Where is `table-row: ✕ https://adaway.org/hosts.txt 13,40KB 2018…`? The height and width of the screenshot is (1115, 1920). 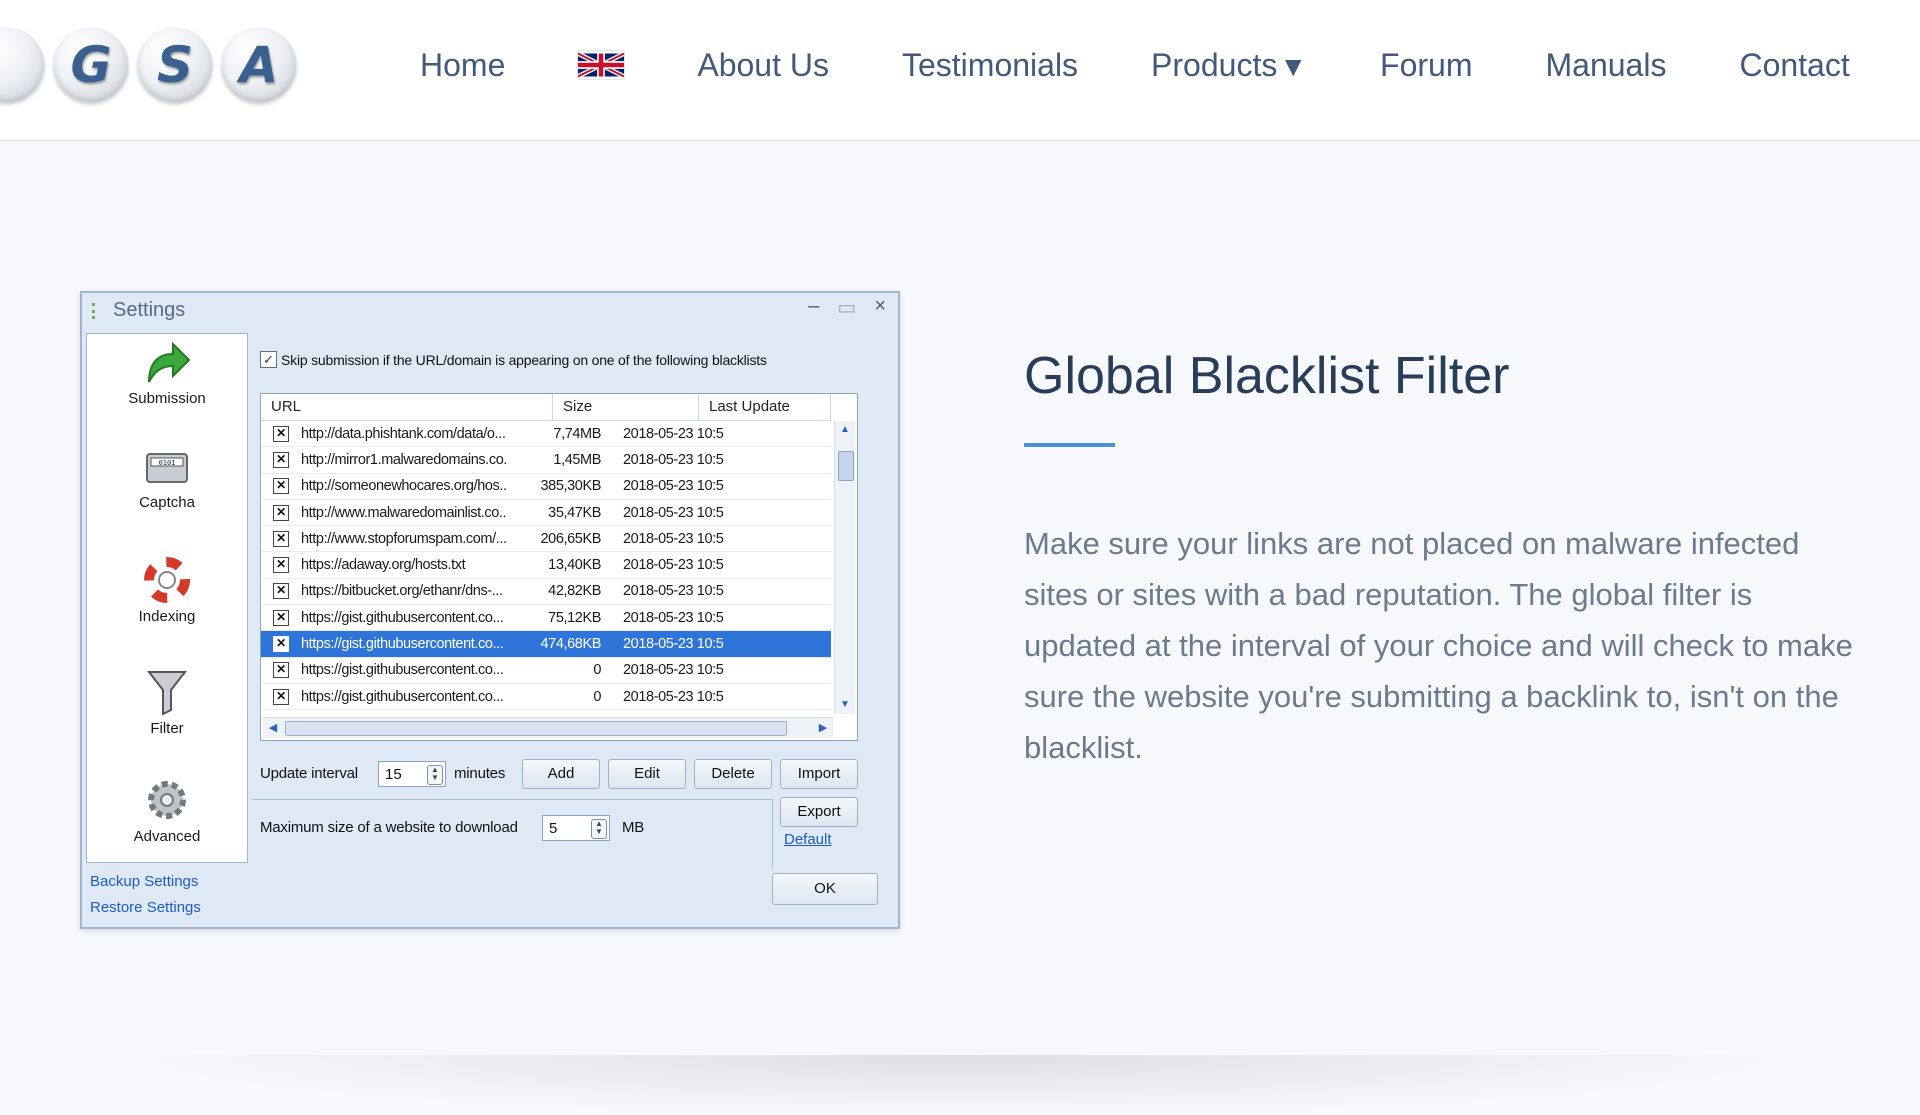 table-row: ✕ https://adaway.org/hosts.txt 13,40KB 2018… is located at coordinates (546, 565).